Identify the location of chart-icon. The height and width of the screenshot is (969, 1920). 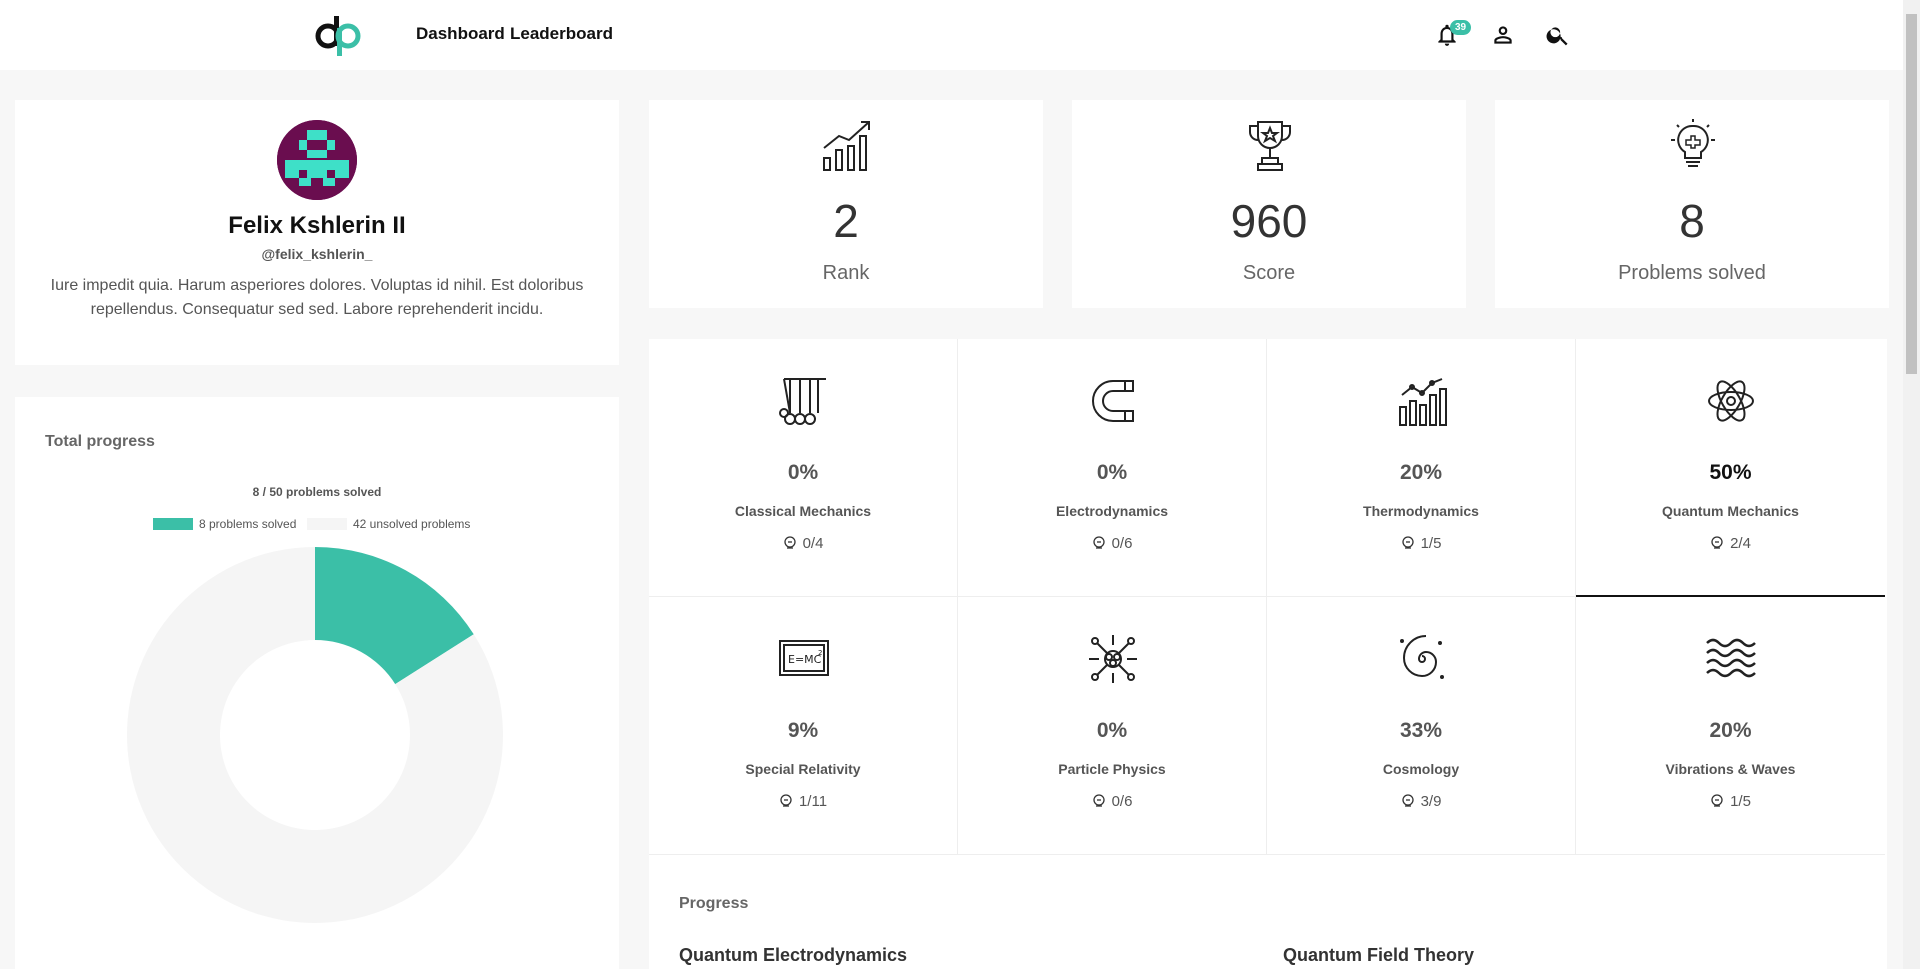
(1423, 402).